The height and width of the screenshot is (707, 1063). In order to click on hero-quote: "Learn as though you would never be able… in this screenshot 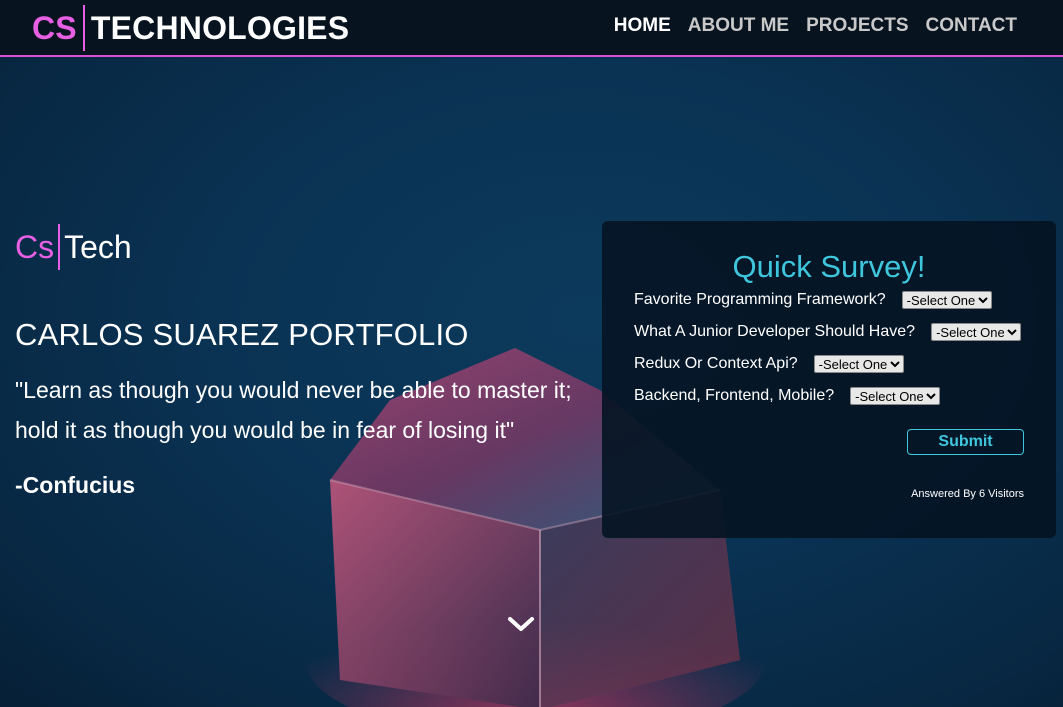, I will do `click(293, 410)`.